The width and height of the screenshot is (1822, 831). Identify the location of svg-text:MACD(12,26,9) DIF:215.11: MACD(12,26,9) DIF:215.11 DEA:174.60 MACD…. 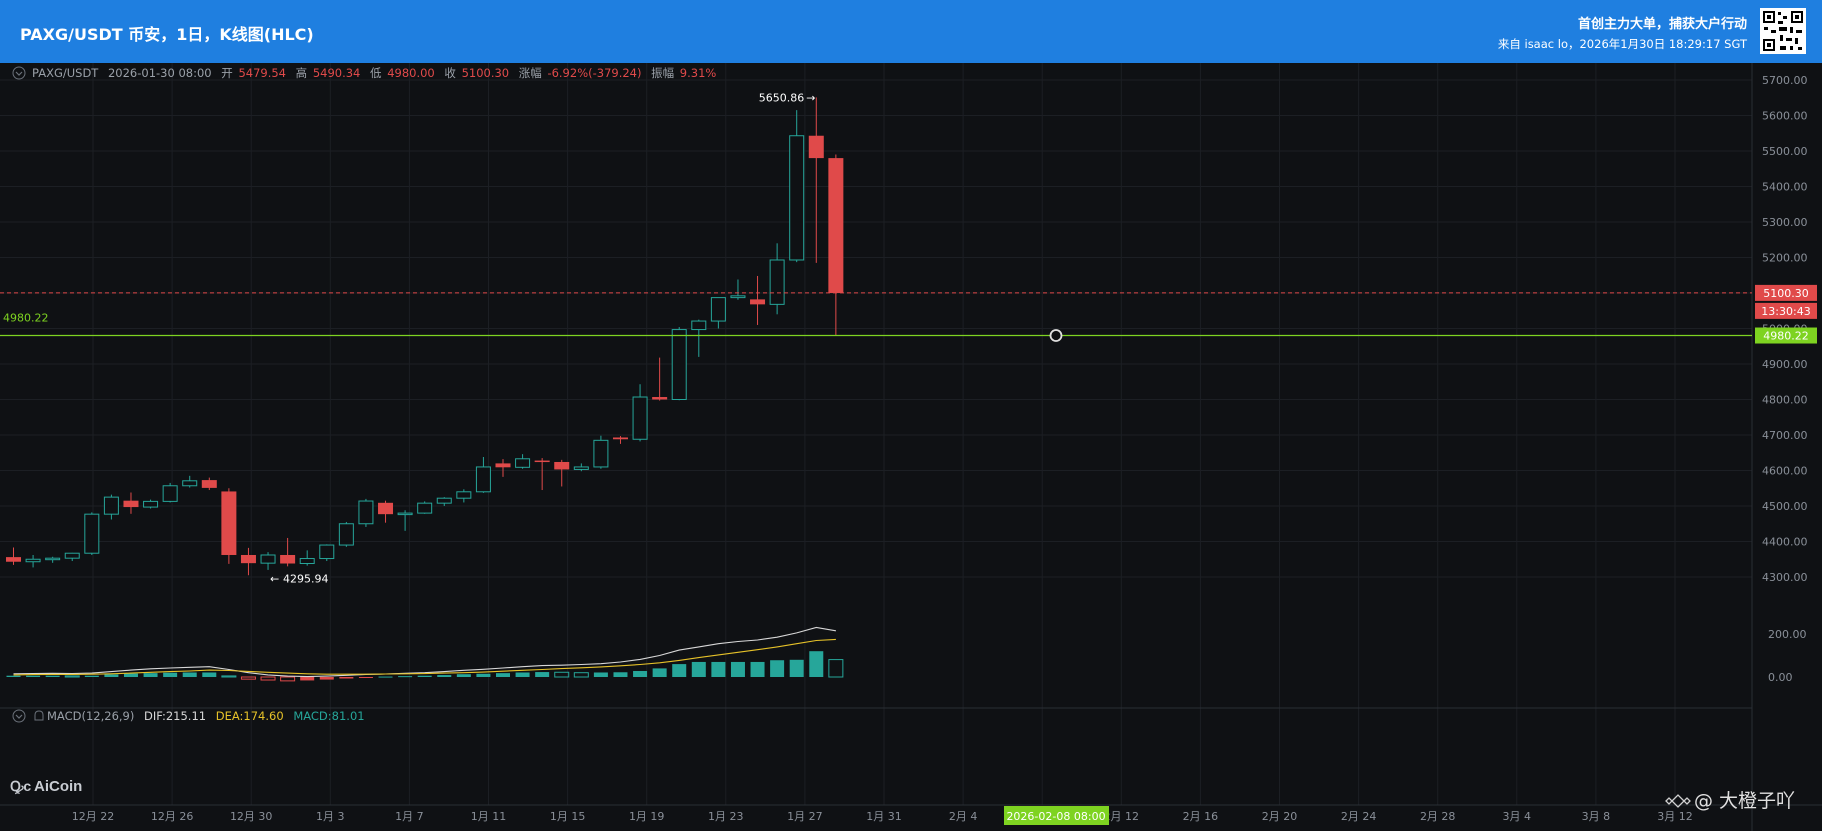
(206, 716).